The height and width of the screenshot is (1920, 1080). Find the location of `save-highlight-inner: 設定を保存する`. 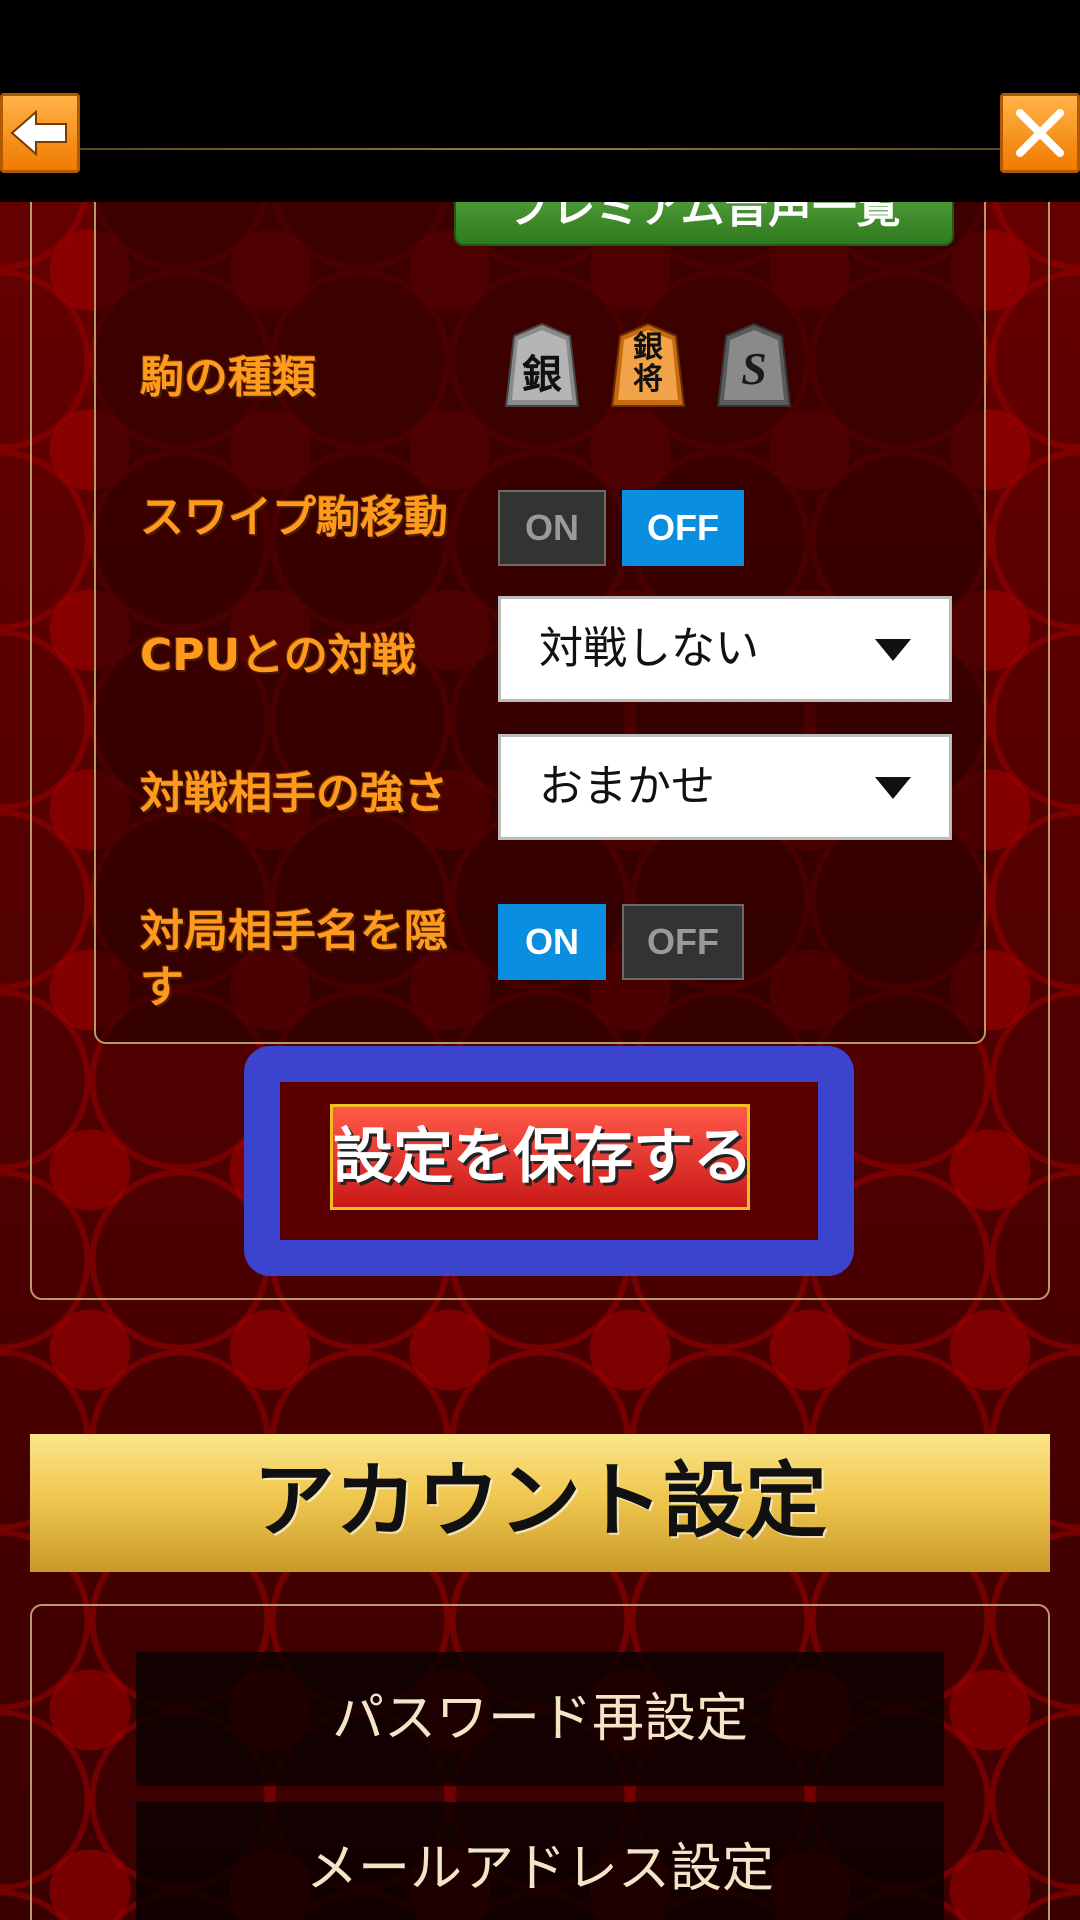

save-highlight-inner: 設定を保存する is located at coordinates (549, 1161).